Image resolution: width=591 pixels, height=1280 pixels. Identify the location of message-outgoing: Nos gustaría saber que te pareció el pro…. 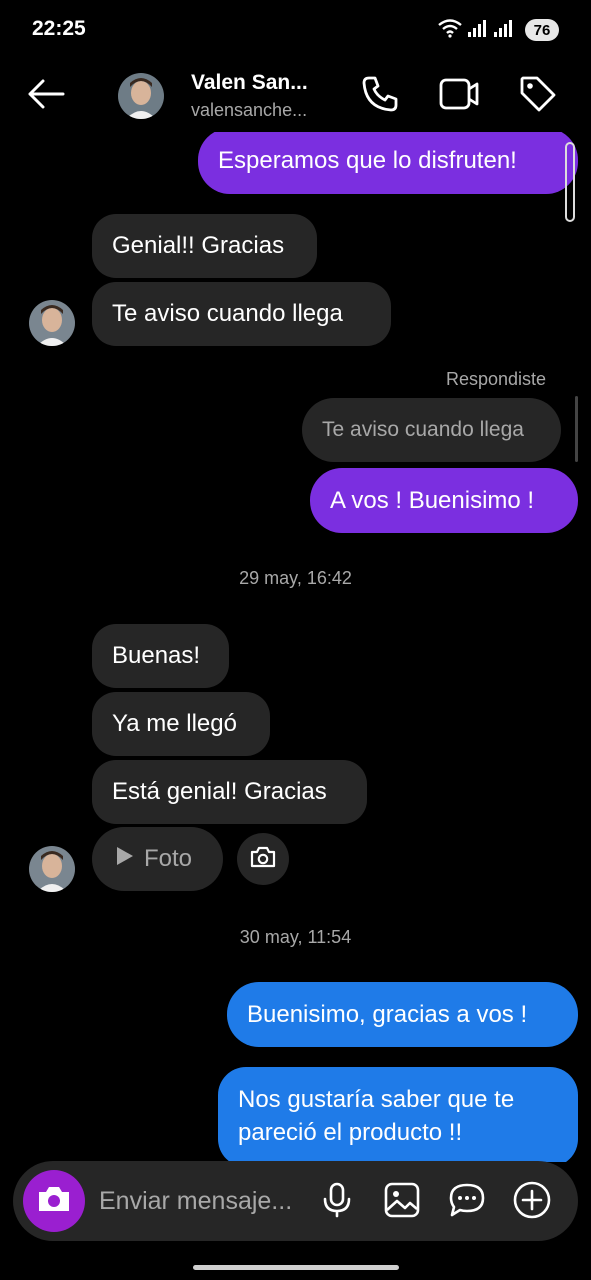
(398, 1114).